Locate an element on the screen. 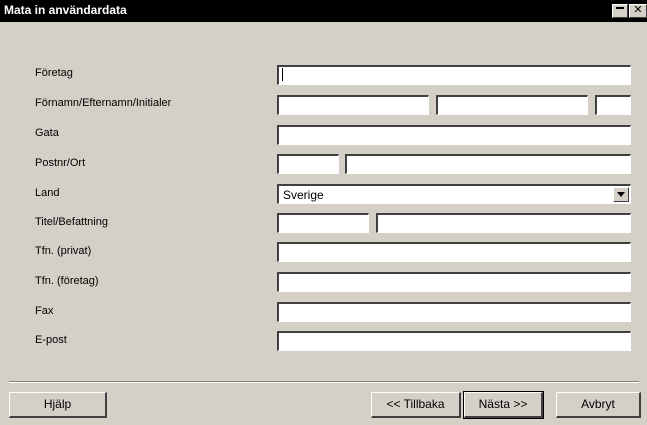  chevron-down-icon is located at coordinates (621, 194).